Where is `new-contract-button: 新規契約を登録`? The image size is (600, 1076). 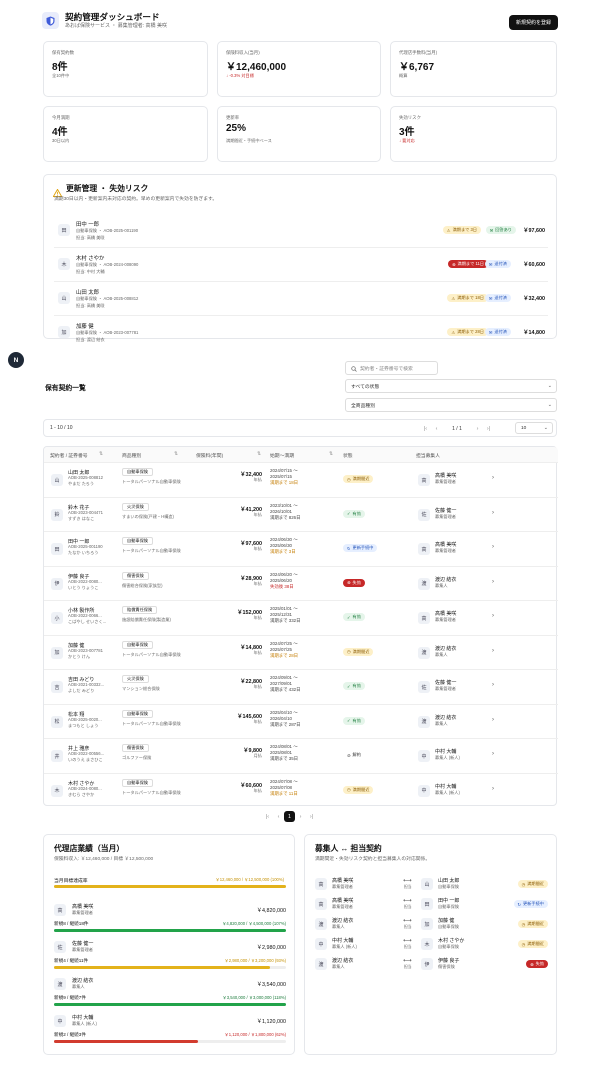 new-contract-button: 新規契約を登録 is located at coordinates (533, 22).